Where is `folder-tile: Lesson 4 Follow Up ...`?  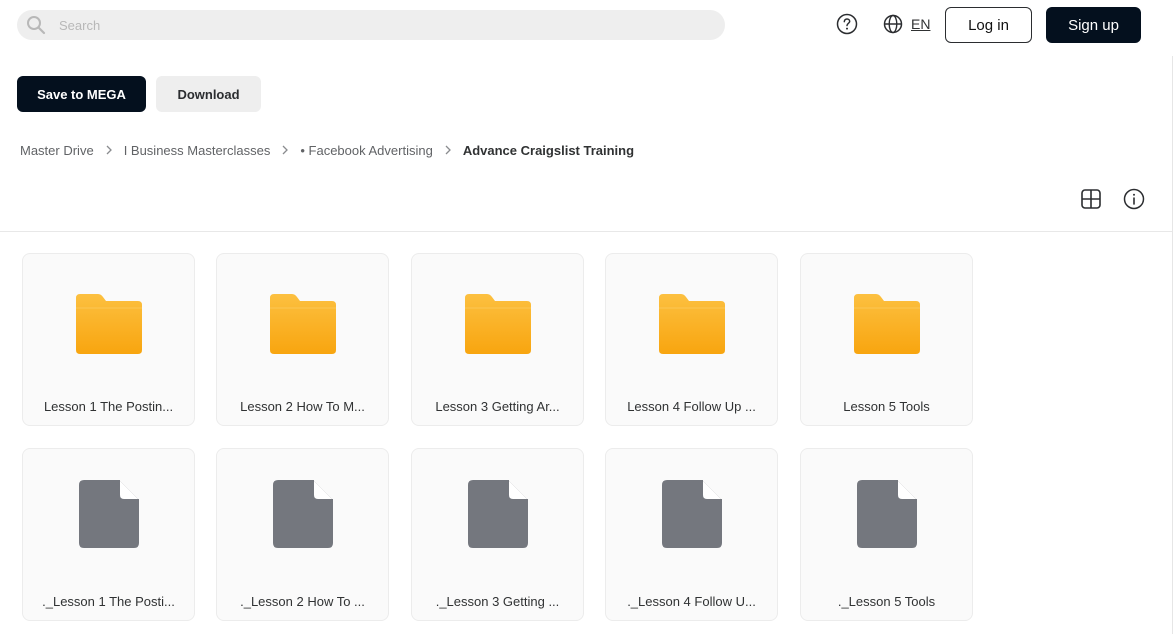
folder-tile: Lesson 4 Follow Up ... is located at coordinates (691, 339).